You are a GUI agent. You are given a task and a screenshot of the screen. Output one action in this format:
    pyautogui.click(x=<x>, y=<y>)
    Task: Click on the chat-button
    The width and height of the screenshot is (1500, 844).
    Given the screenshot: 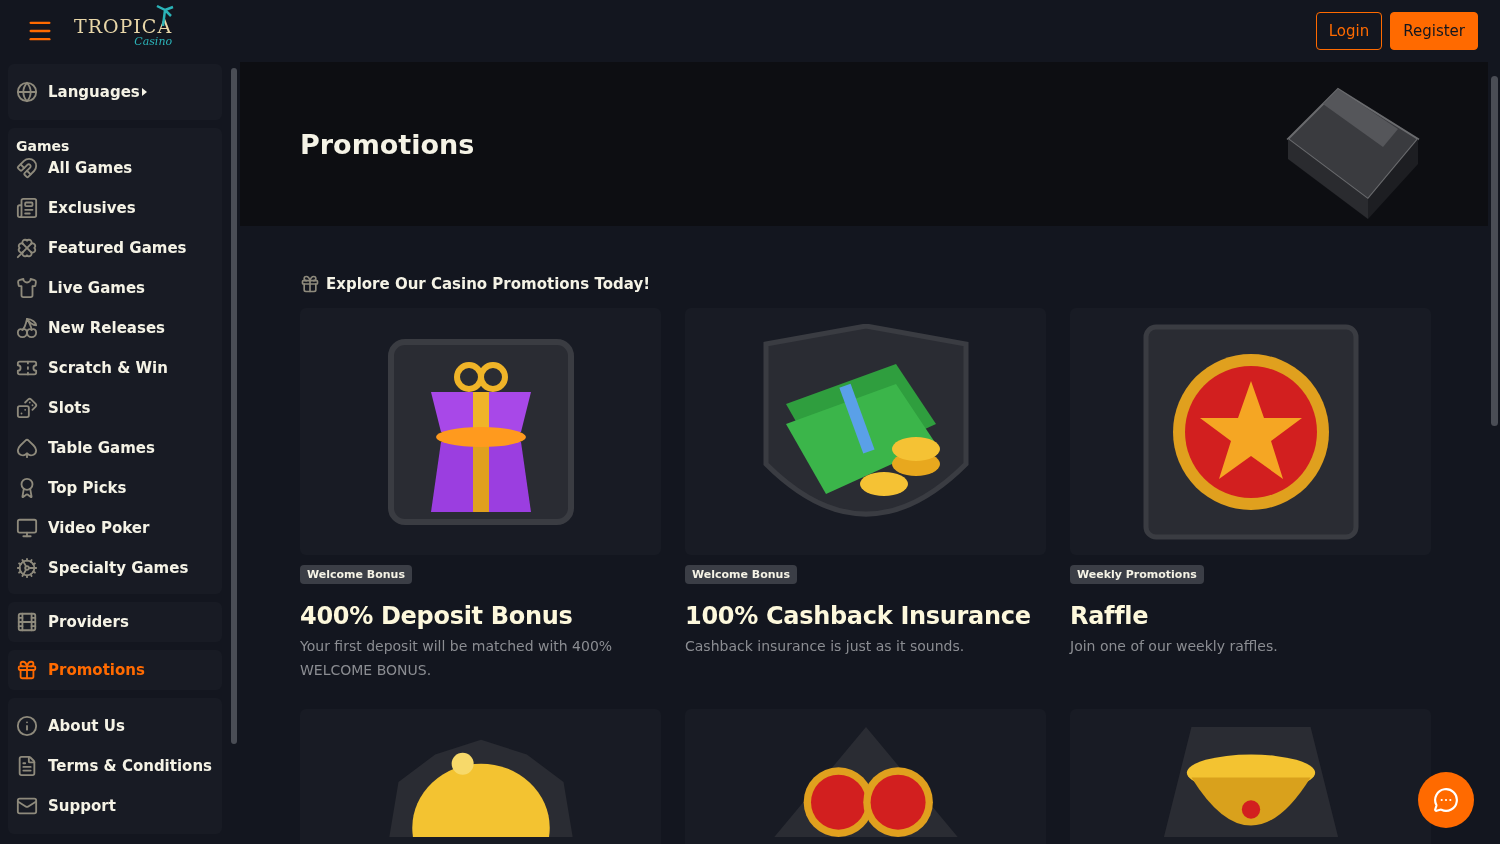 What is the action you would take?
    pyautogui.click(x=1446, y=800)
    